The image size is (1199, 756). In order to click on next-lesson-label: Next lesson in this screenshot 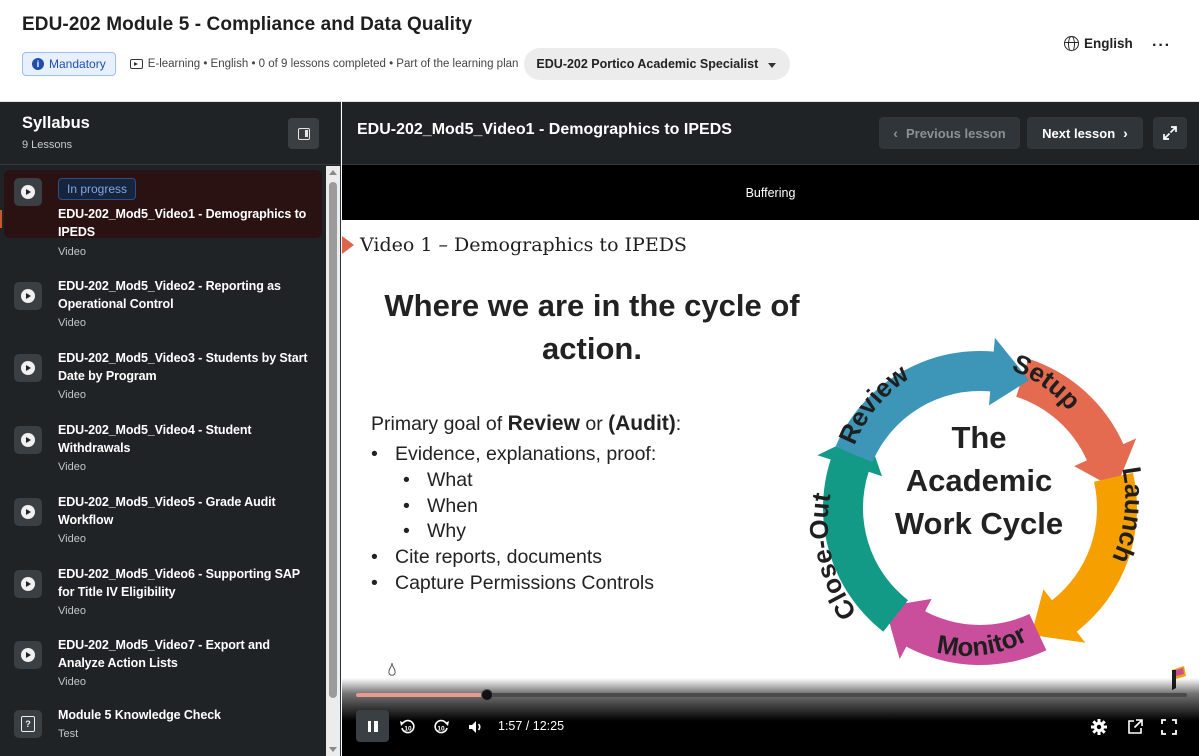, I will do `click(1079, 133)`.